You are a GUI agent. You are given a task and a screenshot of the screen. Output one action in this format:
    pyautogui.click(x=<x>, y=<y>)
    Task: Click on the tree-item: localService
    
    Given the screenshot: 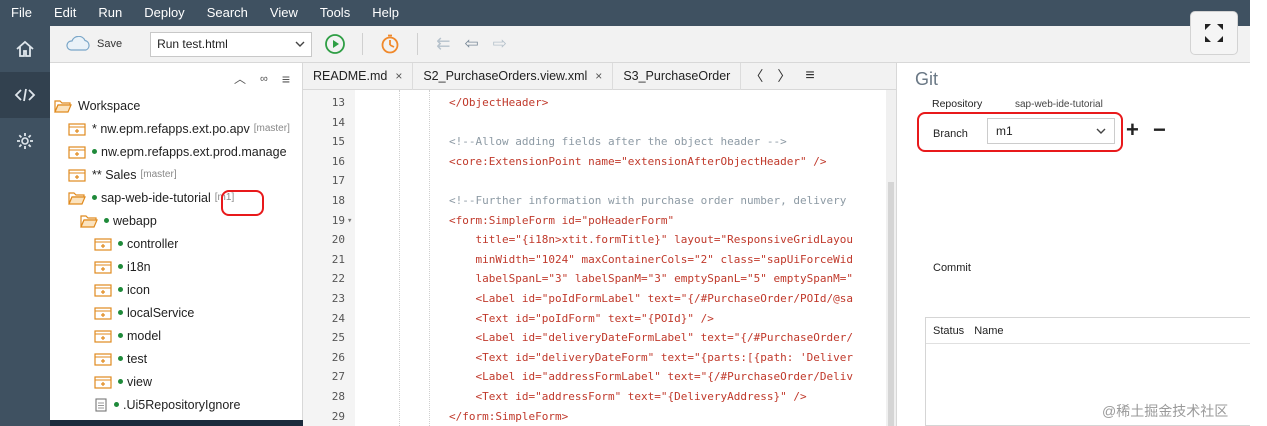 What is the action you would take?
    pyautogui.click(x=176, y=312)
    